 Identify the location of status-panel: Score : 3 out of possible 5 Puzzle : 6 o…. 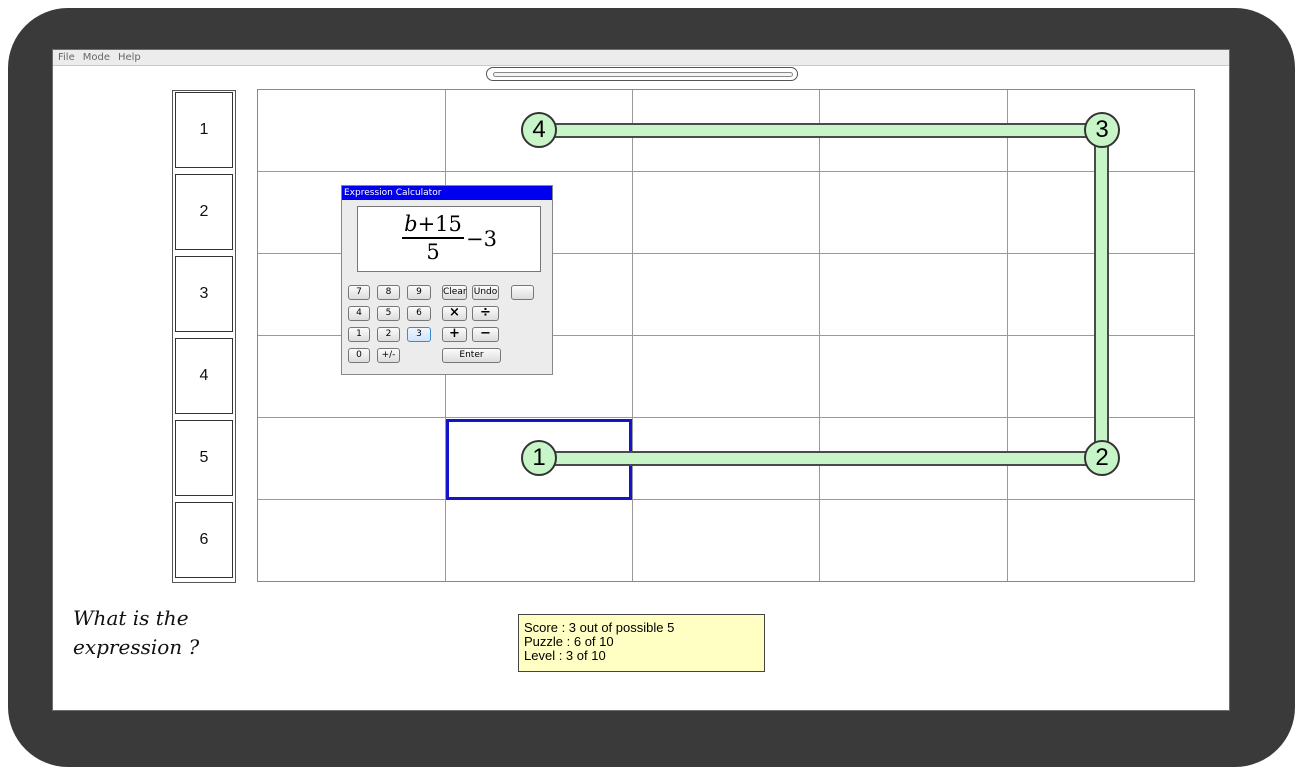
(641, 643).